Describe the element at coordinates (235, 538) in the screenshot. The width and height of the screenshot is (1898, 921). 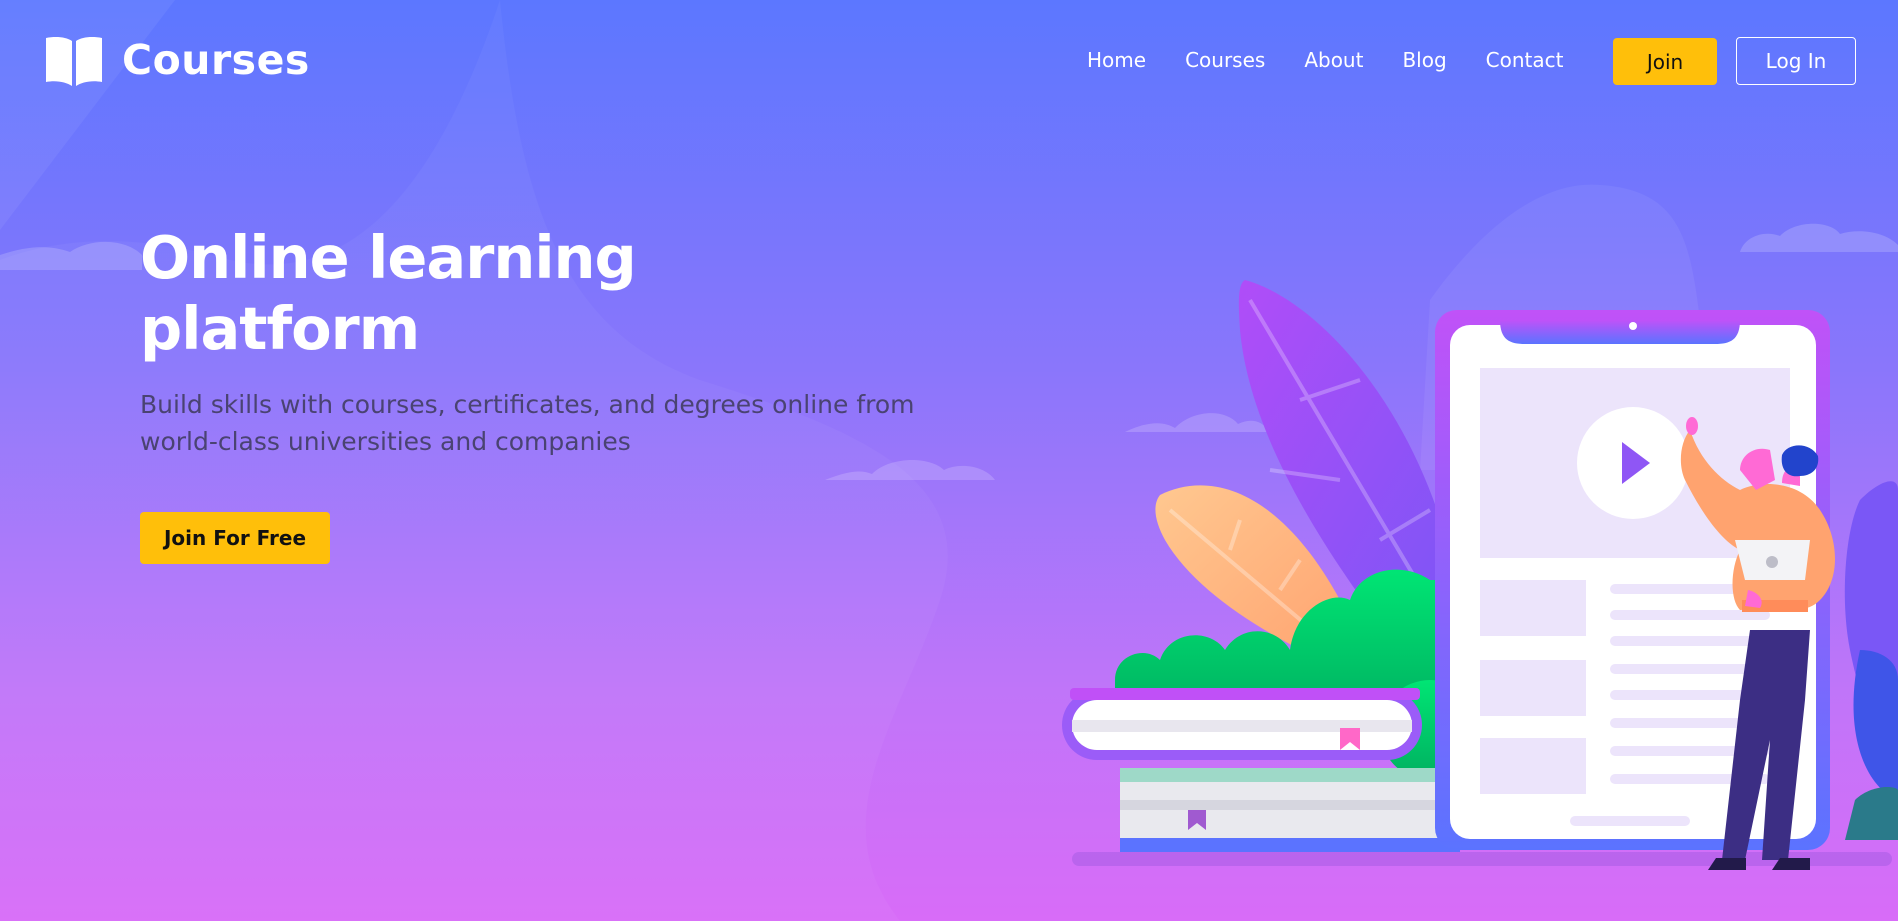
I see `join-for-free-button: Join For Free` at that location.